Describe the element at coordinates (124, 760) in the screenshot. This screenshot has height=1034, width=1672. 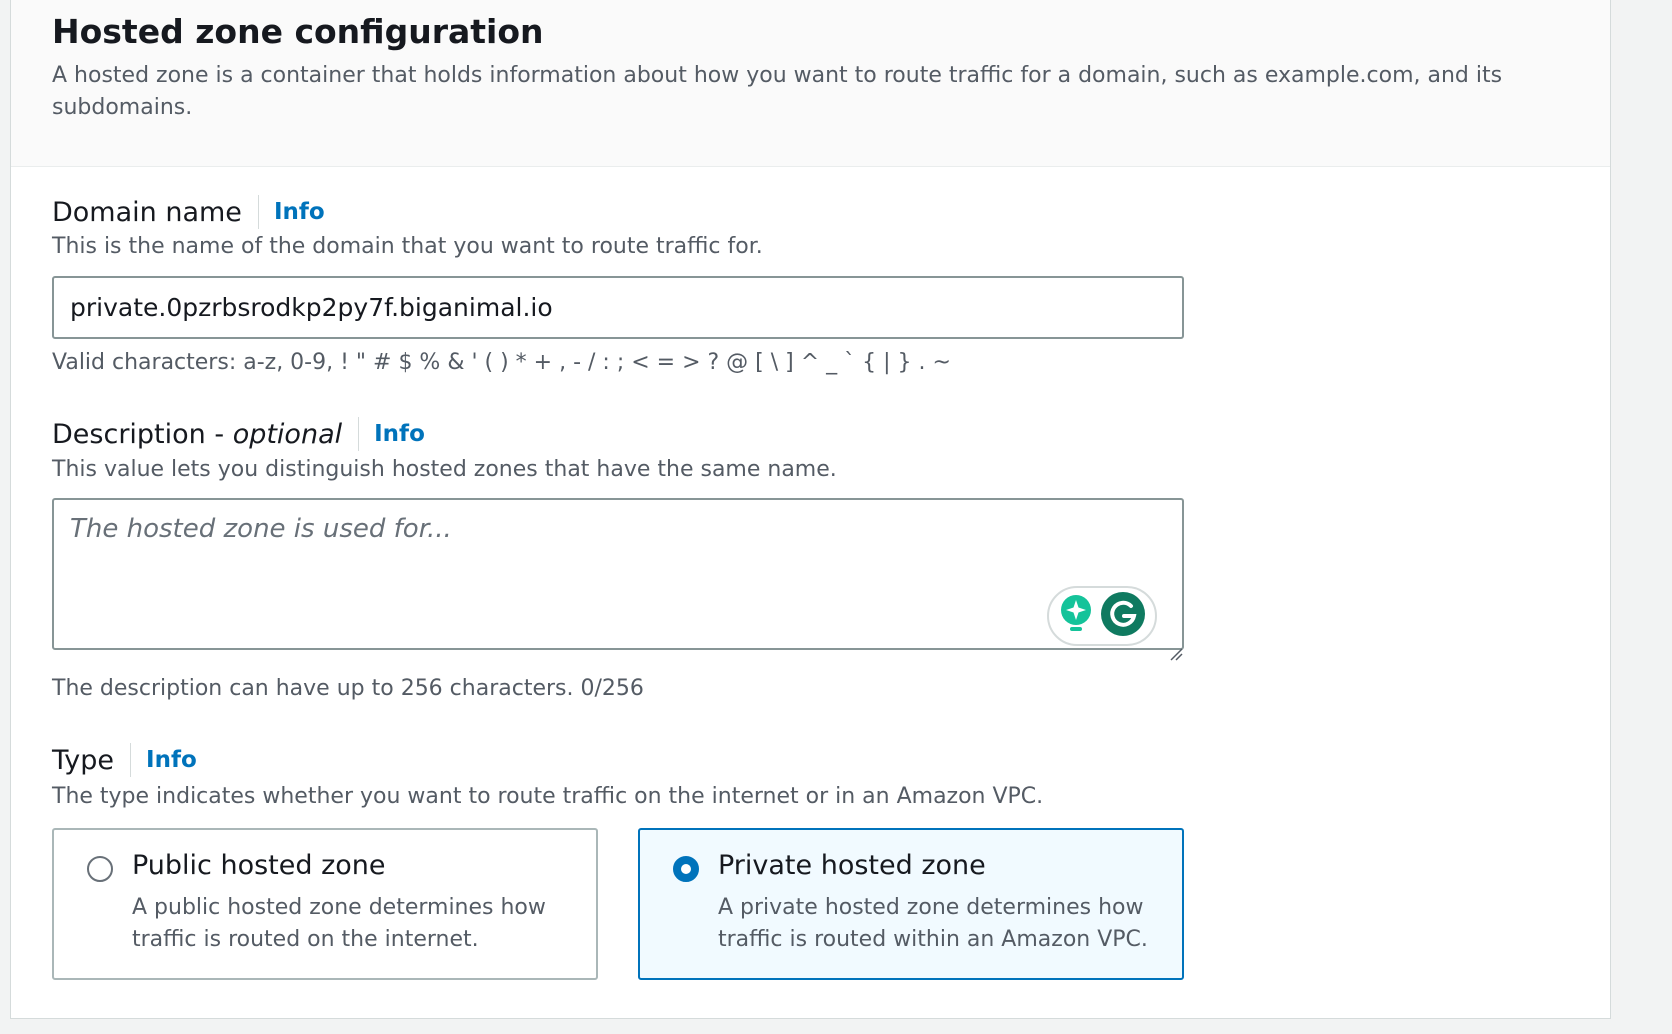
I see `type-label-row: Type Info` at that location.